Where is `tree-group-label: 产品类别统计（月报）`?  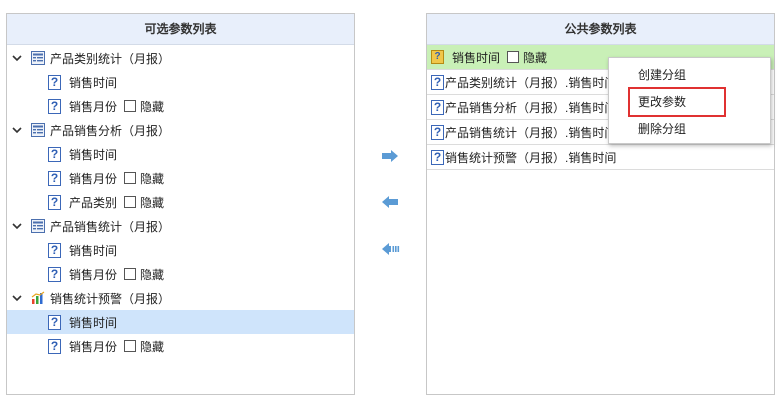
tree-group-label: 产品类别统计（月报） is located at coordinates (110, 58).